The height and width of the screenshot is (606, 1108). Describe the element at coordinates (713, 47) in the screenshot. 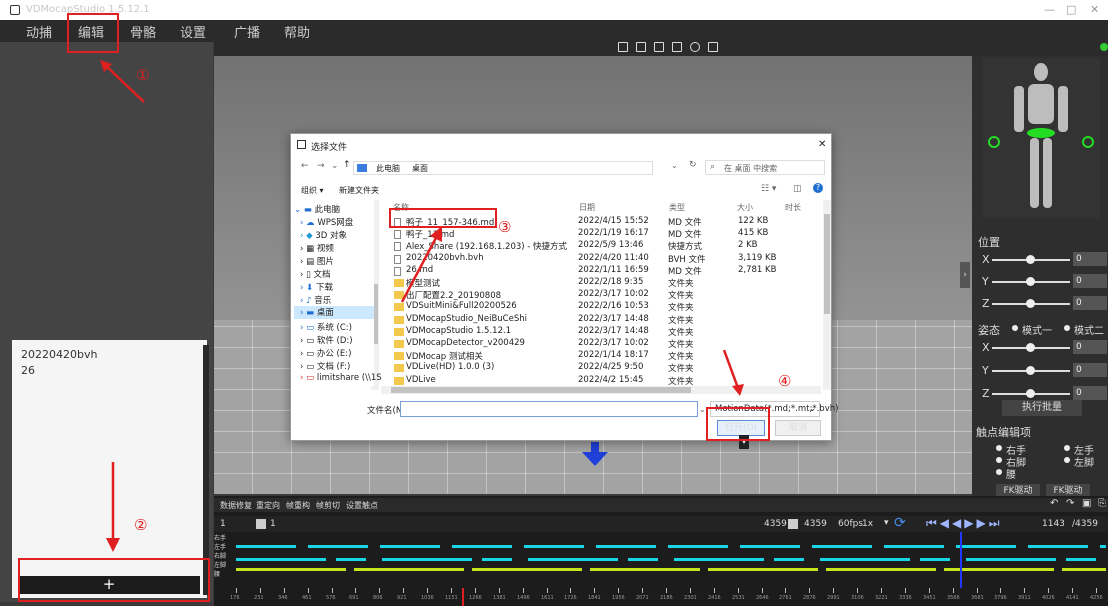

I see `character-icon` at that location.